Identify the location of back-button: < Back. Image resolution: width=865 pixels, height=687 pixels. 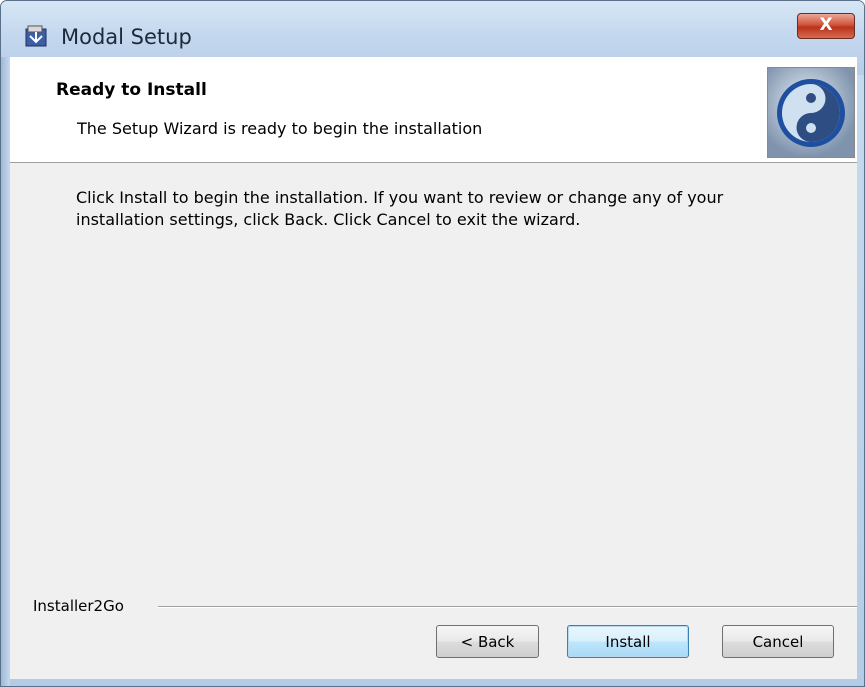
(487, 641).